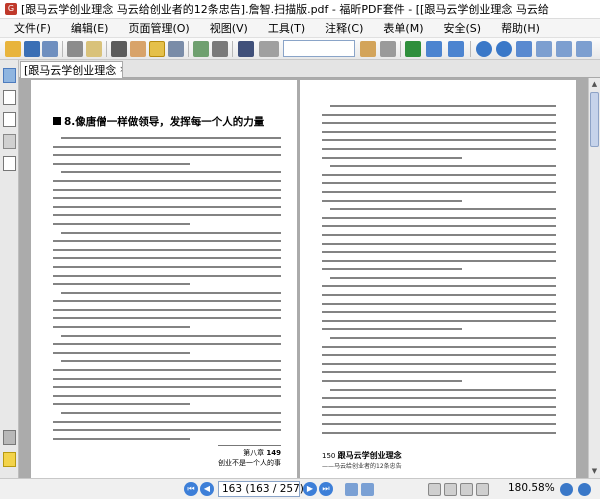  What do you see at coordinates (191, 489) in the screenshot?
I see `first-page-button: ⏮` at bounding box center [191, 489].